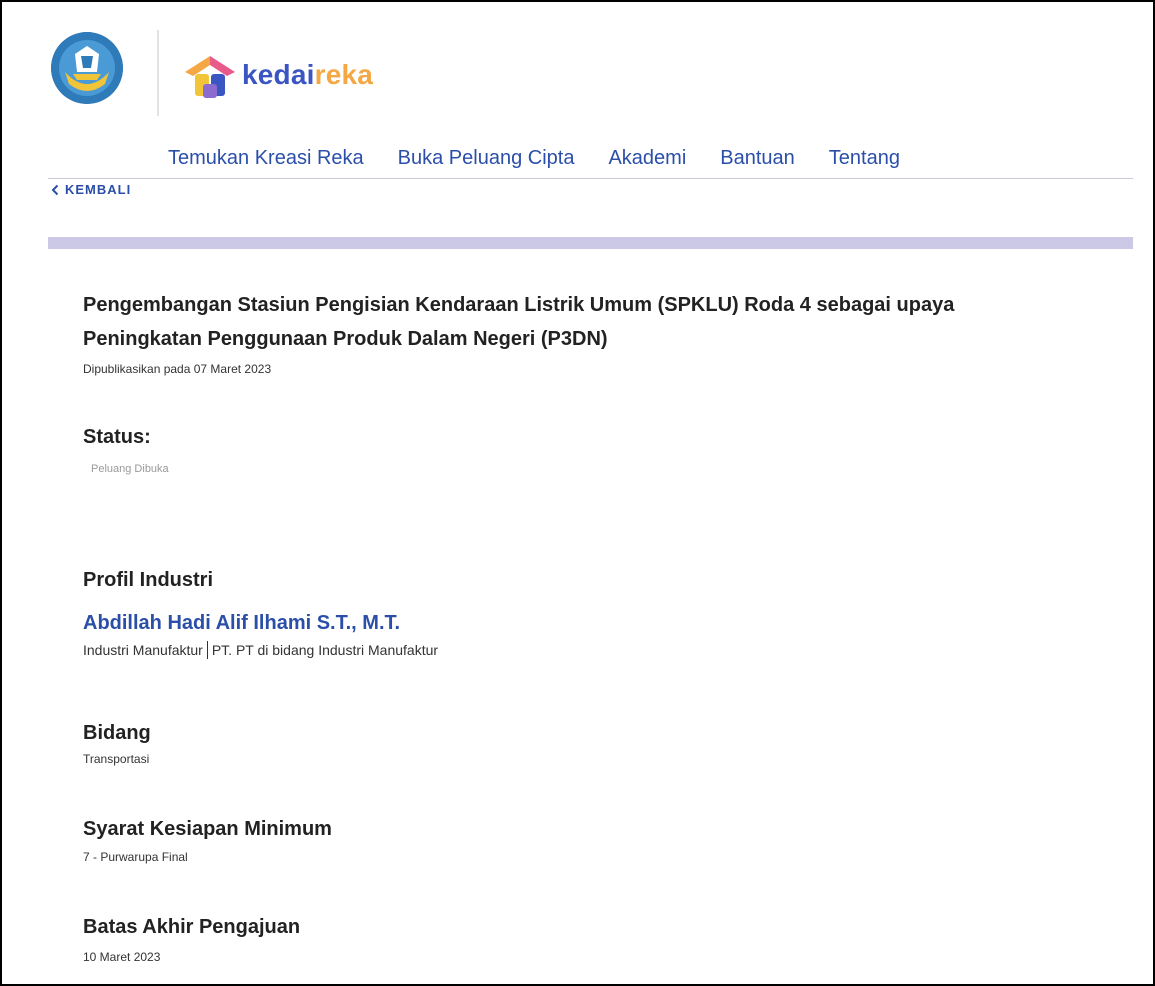 The width and height of the screenshot is (1155, 986). I want to click on brand-word-part1: kedai, so click(278, 74).